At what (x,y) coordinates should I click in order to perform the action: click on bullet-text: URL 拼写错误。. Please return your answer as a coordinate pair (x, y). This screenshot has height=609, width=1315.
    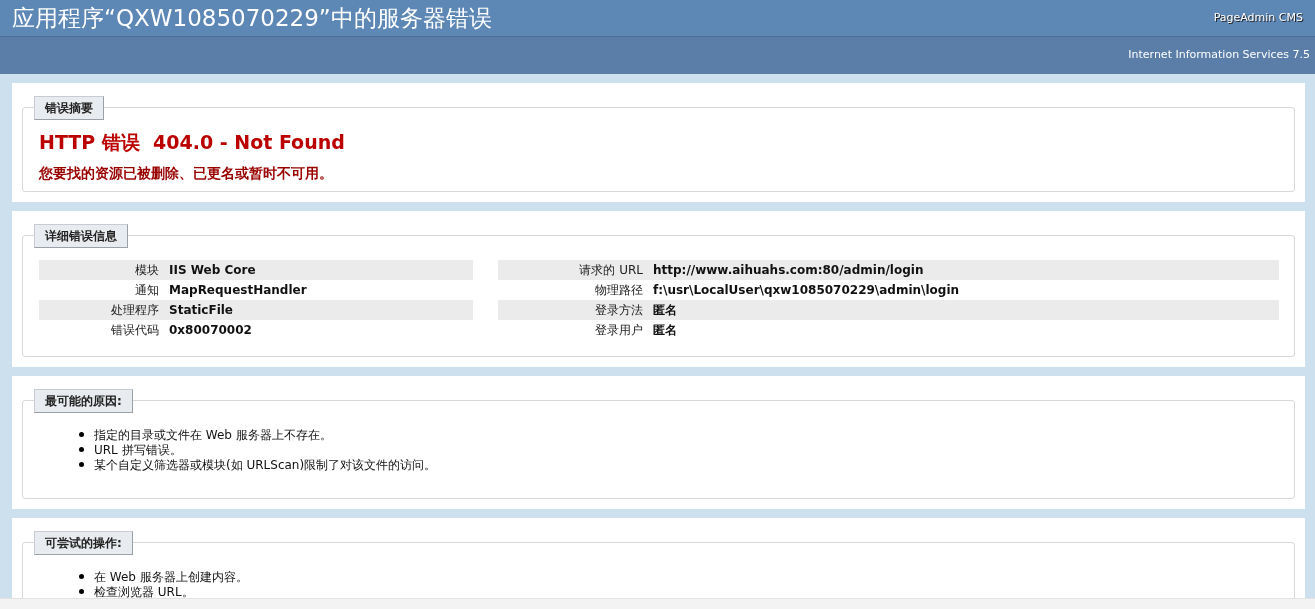
    Looking at the image, I should click on (138, 450).